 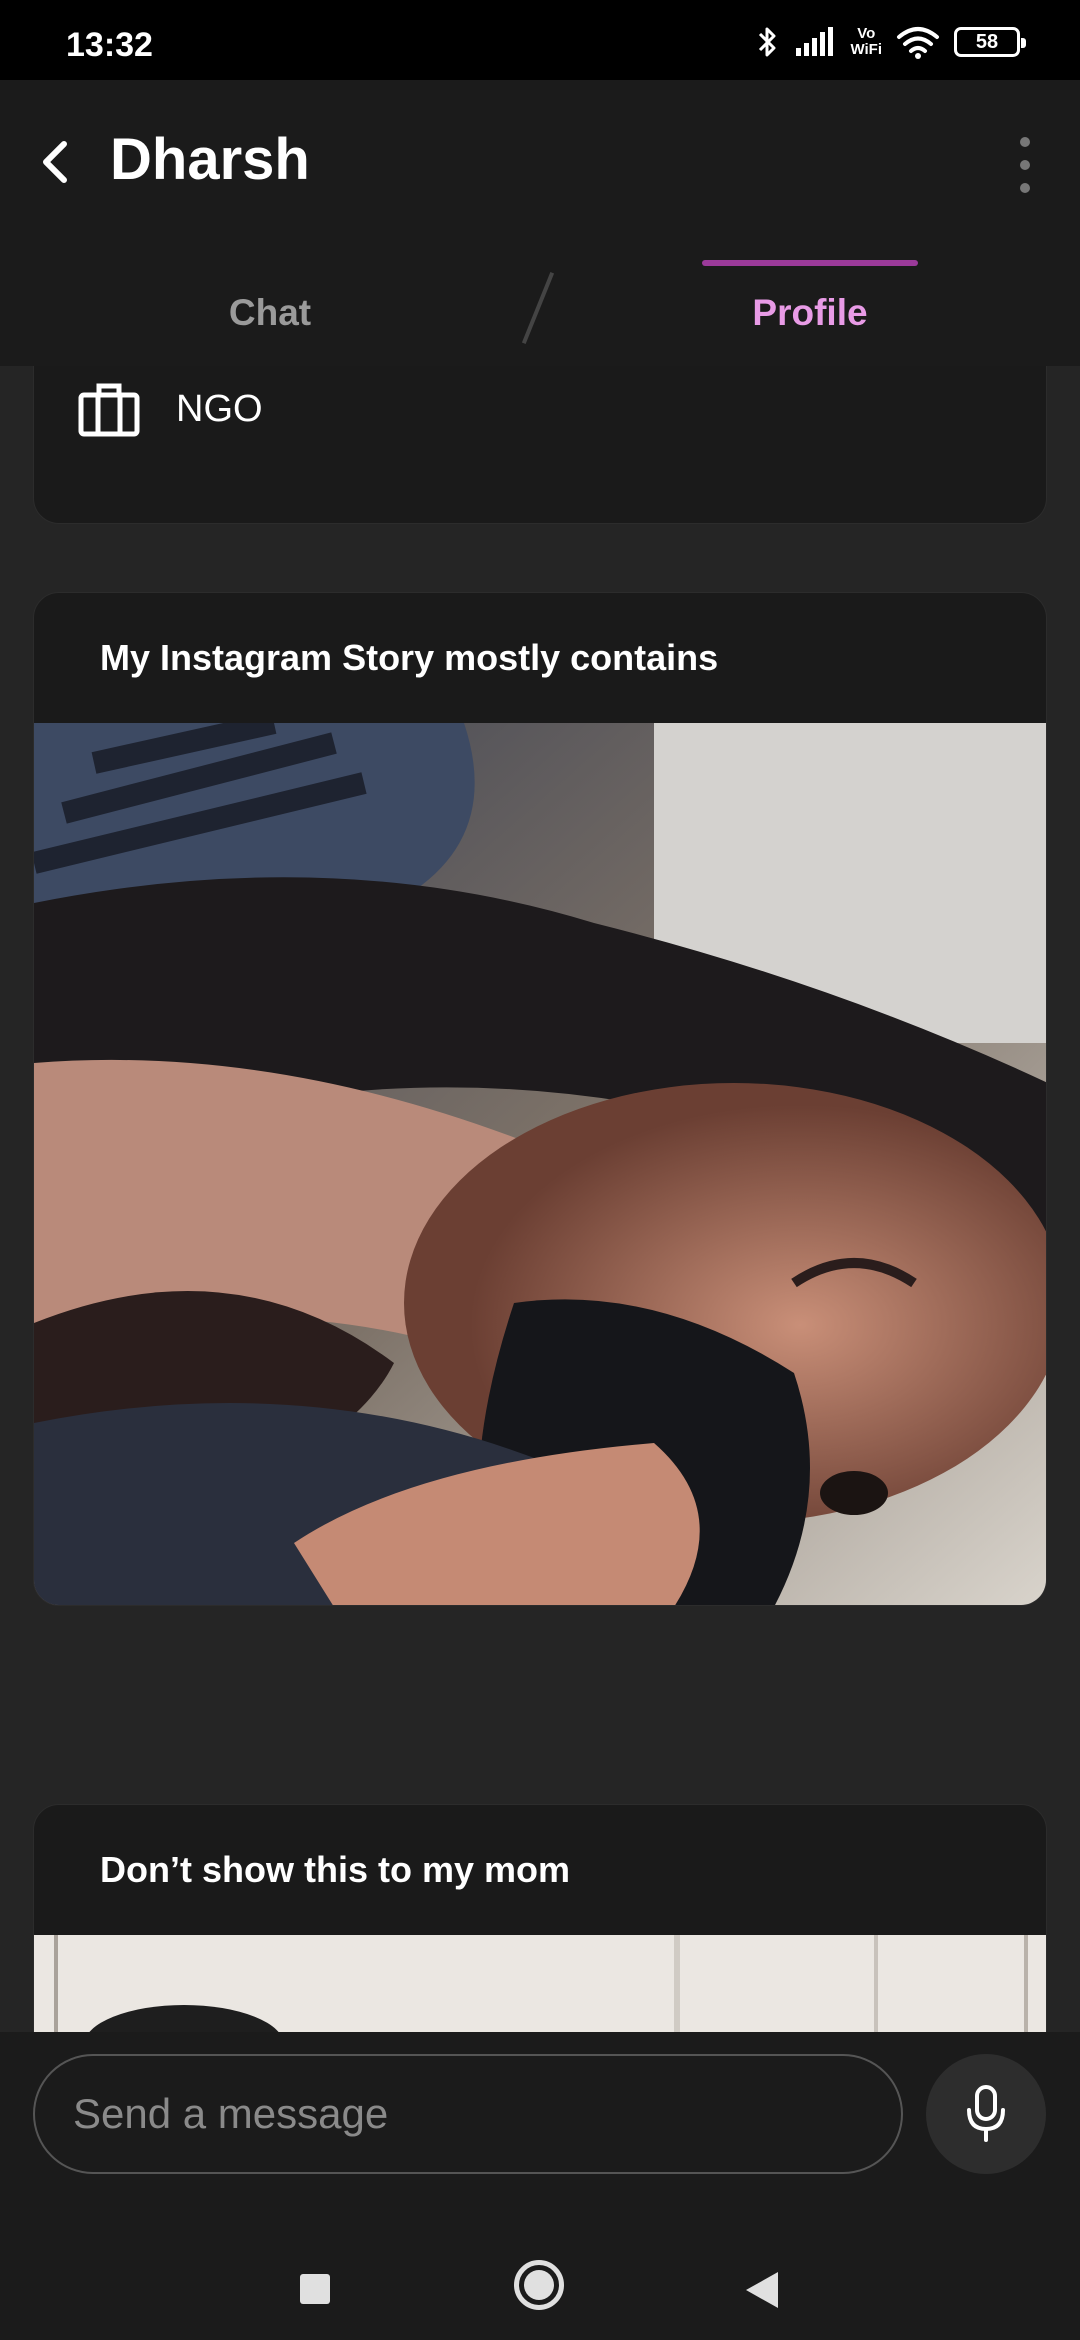 I want to click on chevron-left-icon, so click(x=55, y=162).